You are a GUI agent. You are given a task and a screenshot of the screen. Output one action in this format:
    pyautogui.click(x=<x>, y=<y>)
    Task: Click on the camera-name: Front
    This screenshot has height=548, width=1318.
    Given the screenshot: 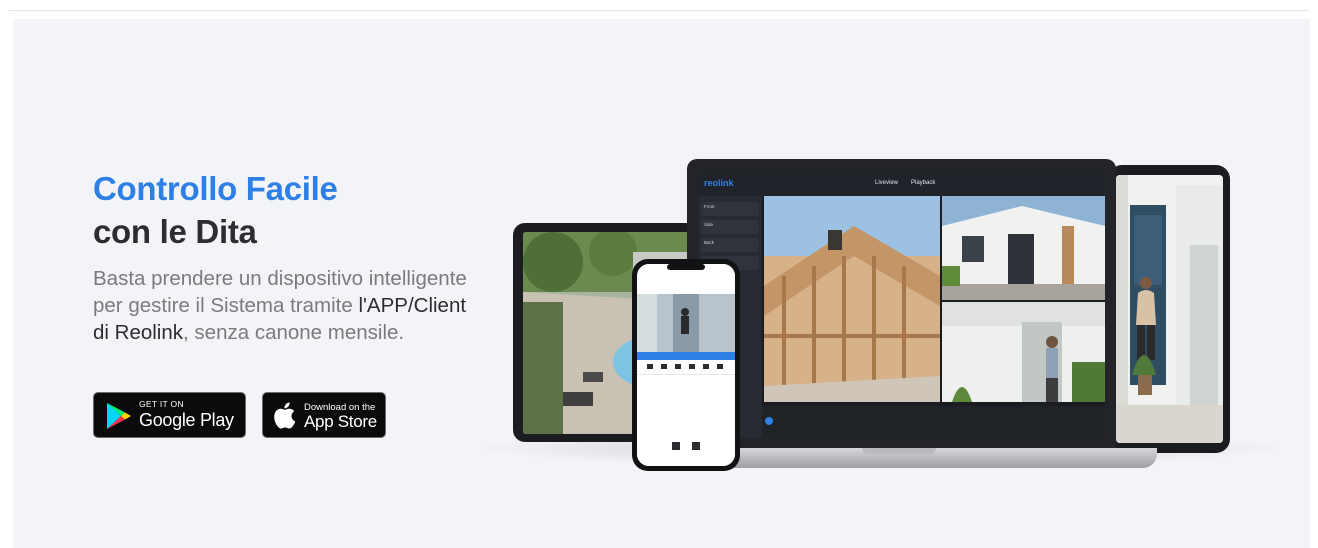 What is the action you would take?
    pyautogui.click(x=709, y=206)
    